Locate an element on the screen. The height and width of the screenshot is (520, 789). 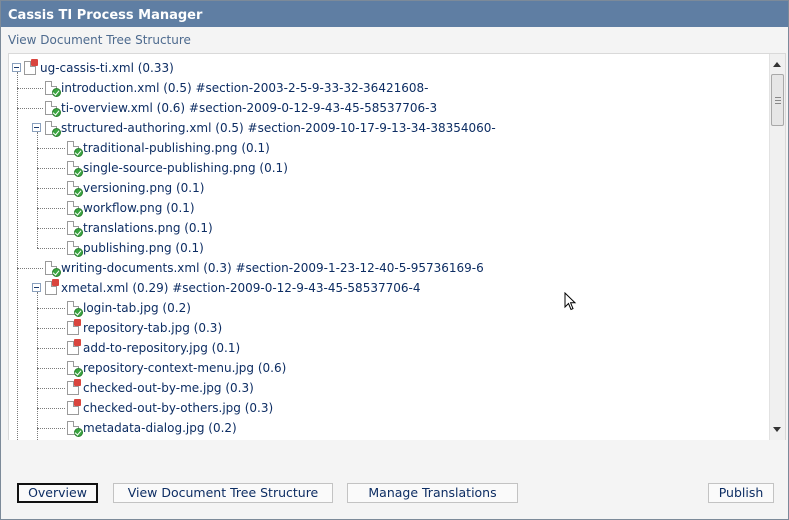
tree-node: versioning.png (0.1) is located at coordinates (135, 188).